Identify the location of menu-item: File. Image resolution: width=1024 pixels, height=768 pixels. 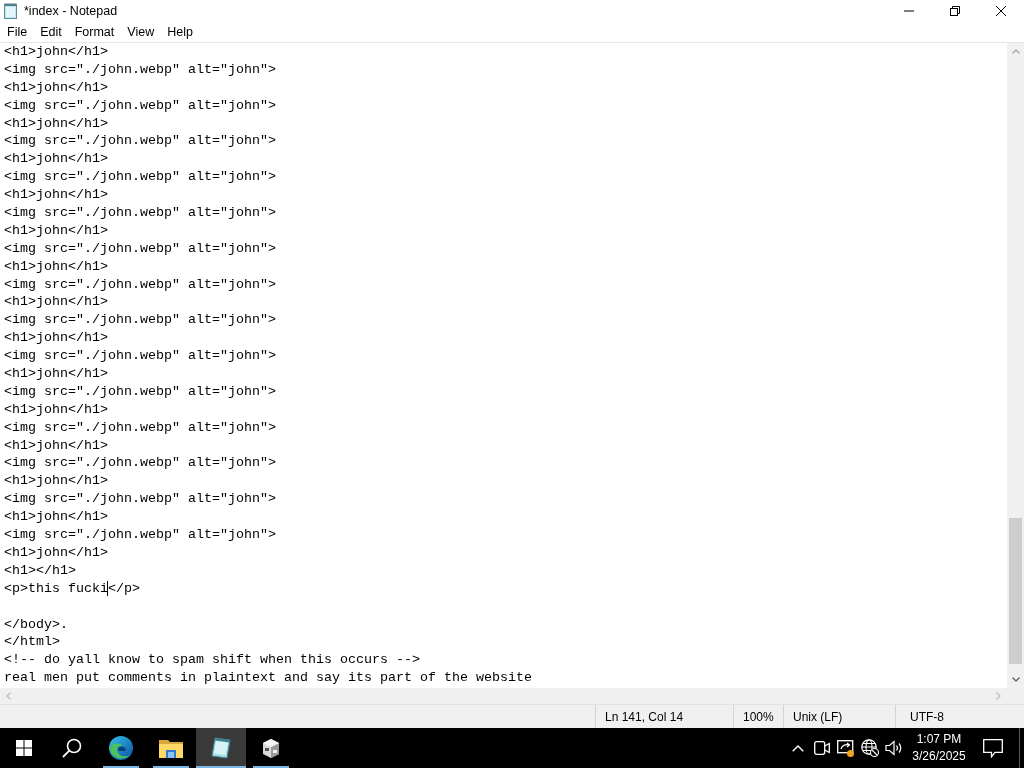
(17, 32).